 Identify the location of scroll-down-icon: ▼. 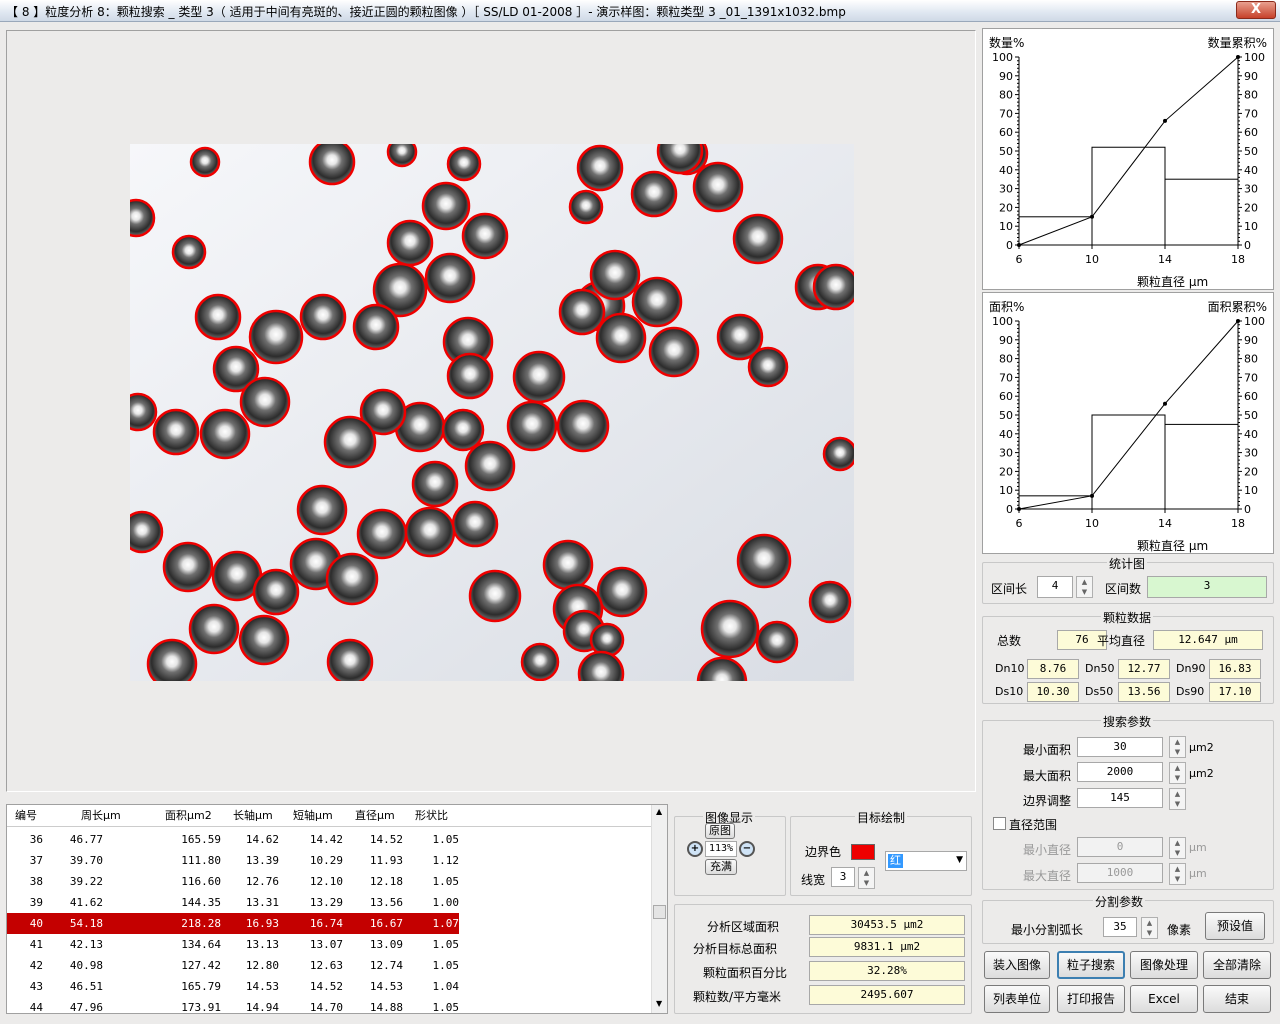
(659, 1003).